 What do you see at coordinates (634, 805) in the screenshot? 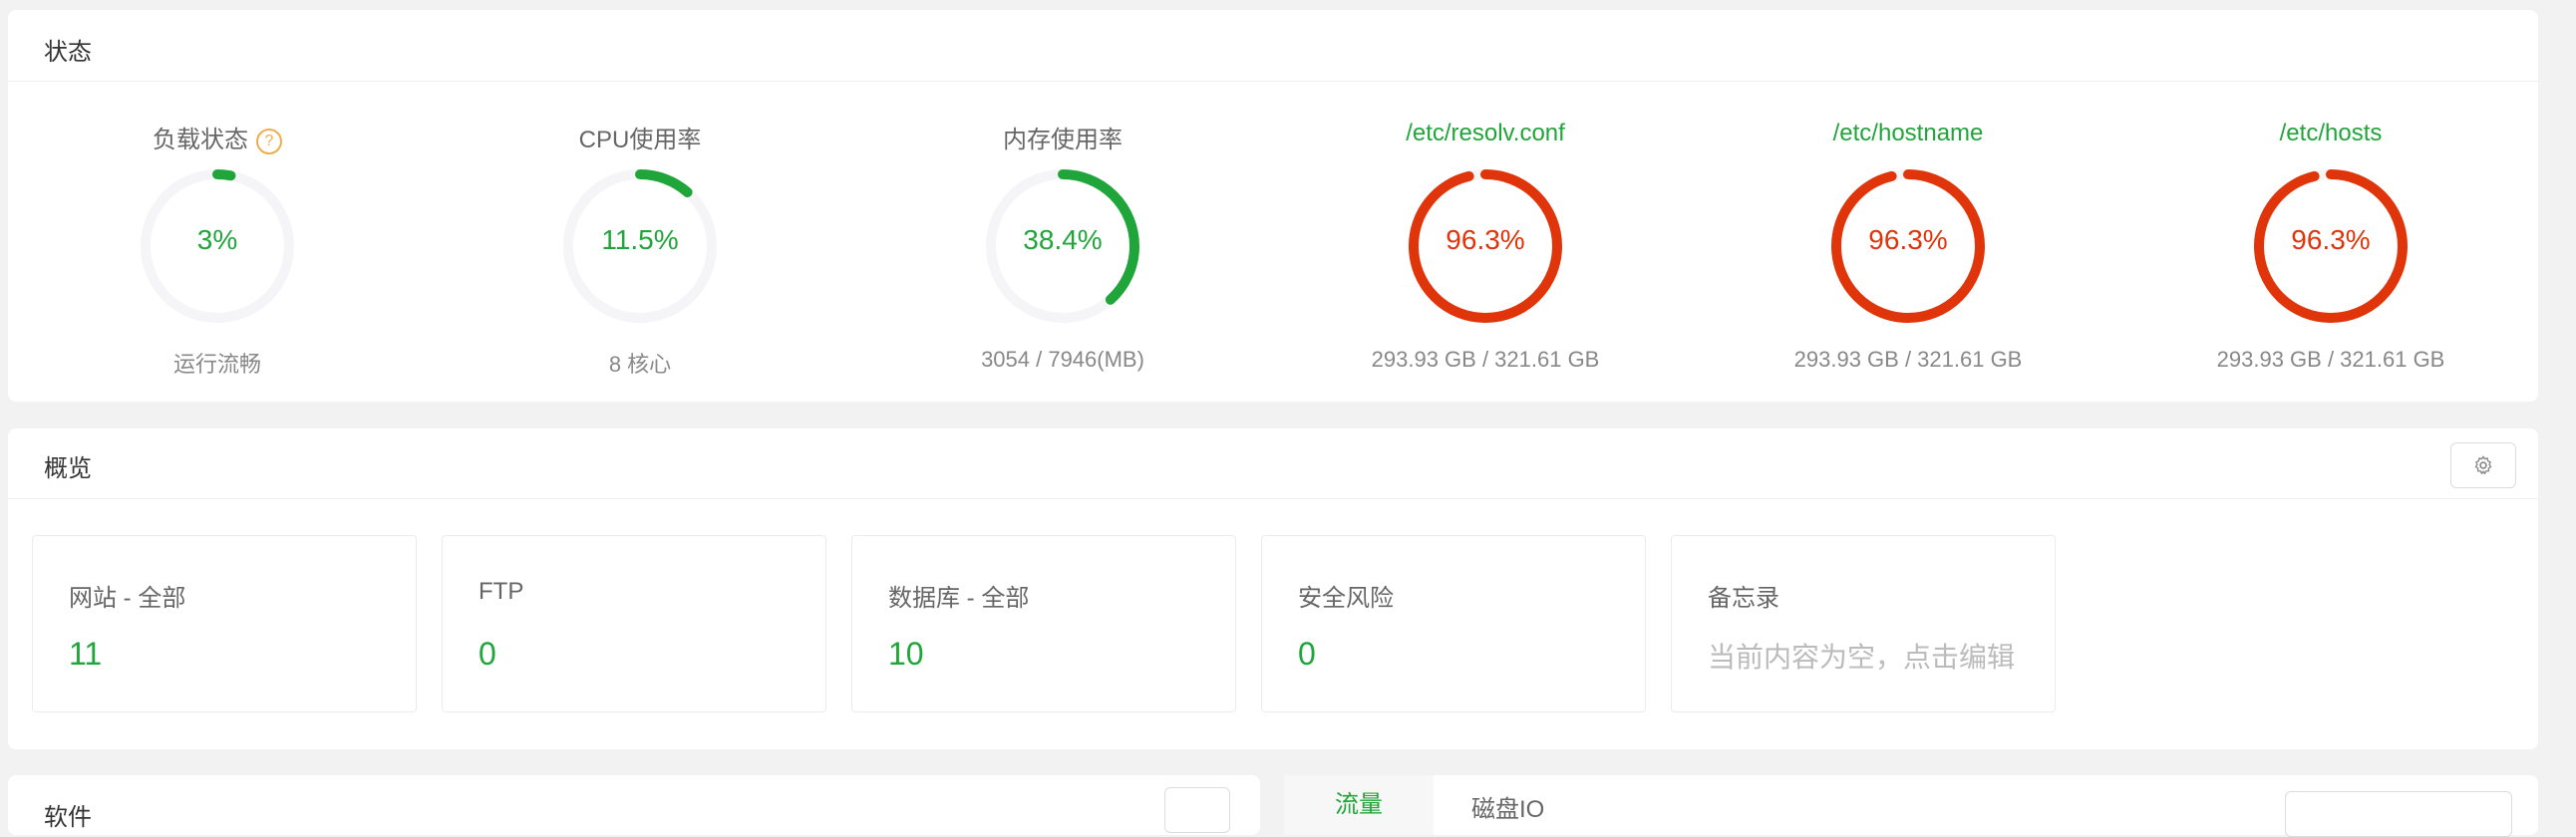
I see `software-panel: 软件` at bounding box center [634, 805].